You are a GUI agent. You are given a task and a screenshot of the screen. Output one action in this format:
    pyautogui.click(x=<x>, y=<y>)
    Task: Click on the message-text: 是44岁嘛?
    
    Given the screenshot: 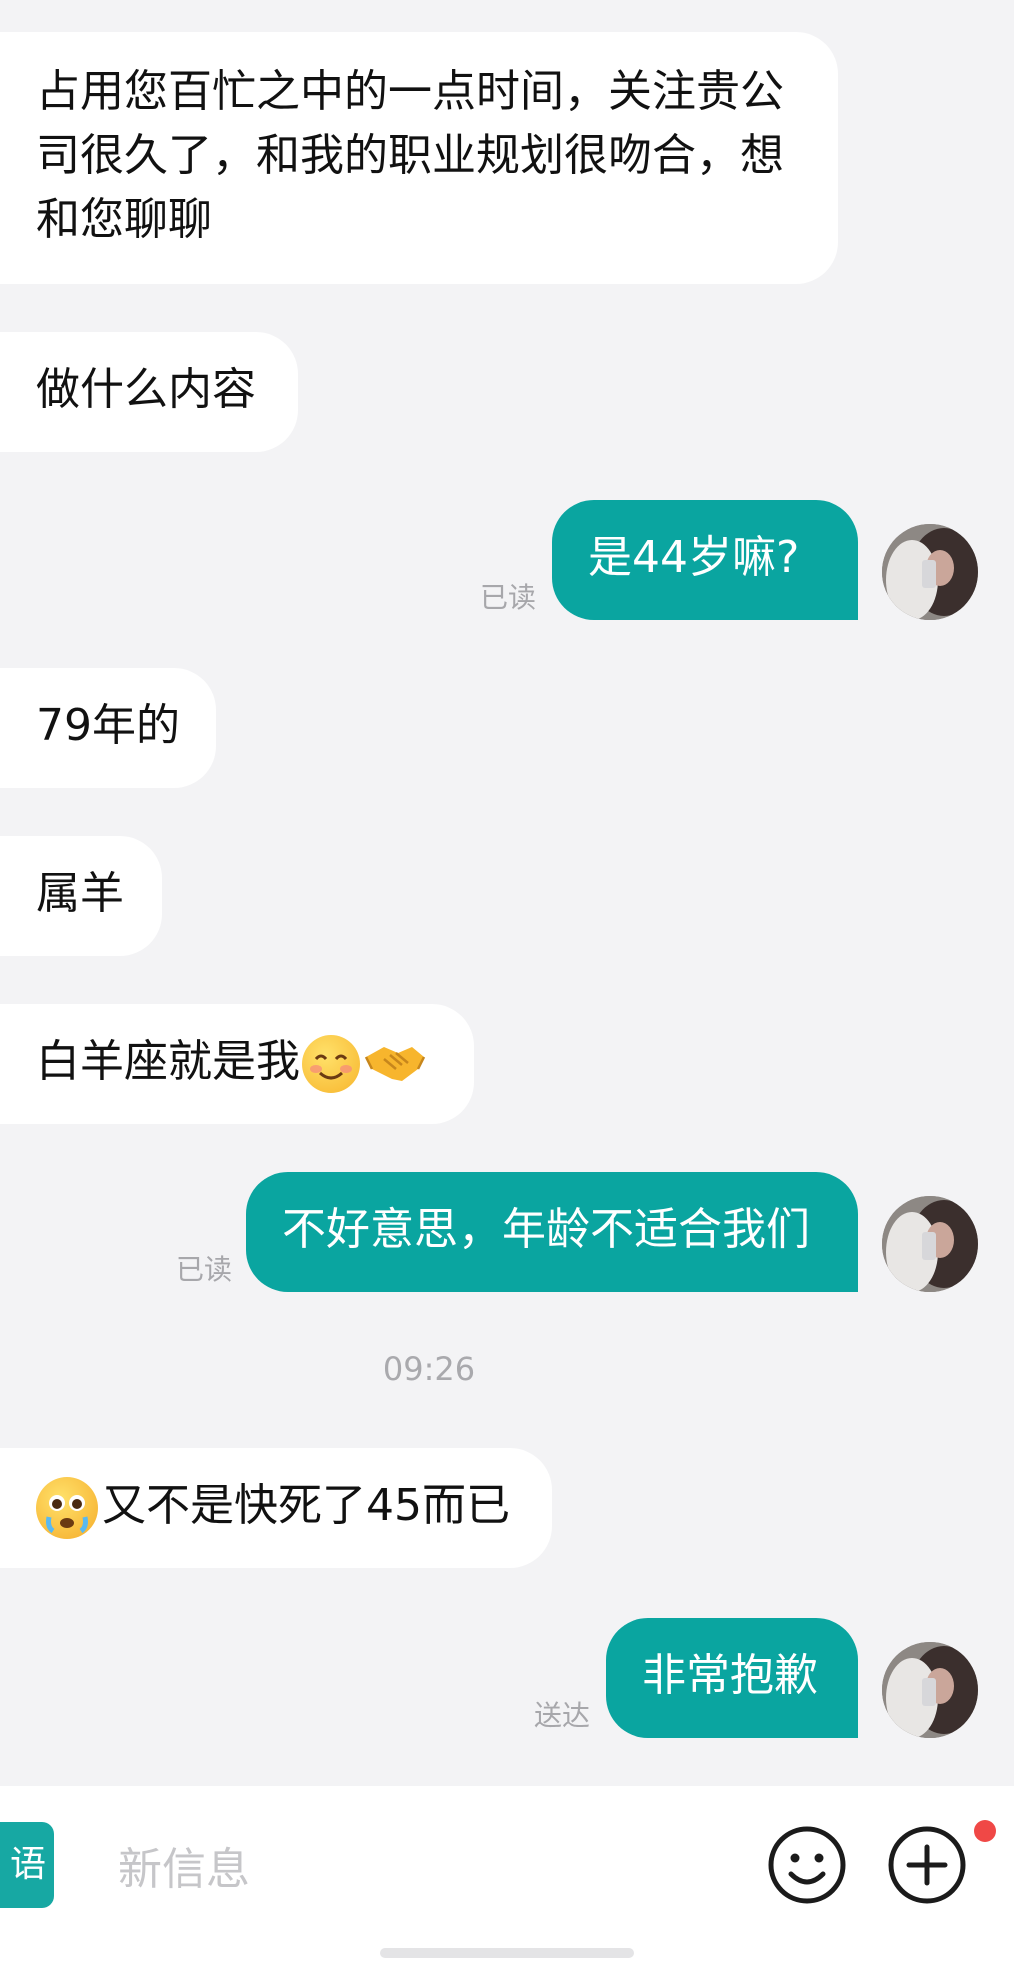 What is the action you would take?
    pyautogui.click(x=694, y=557)
    